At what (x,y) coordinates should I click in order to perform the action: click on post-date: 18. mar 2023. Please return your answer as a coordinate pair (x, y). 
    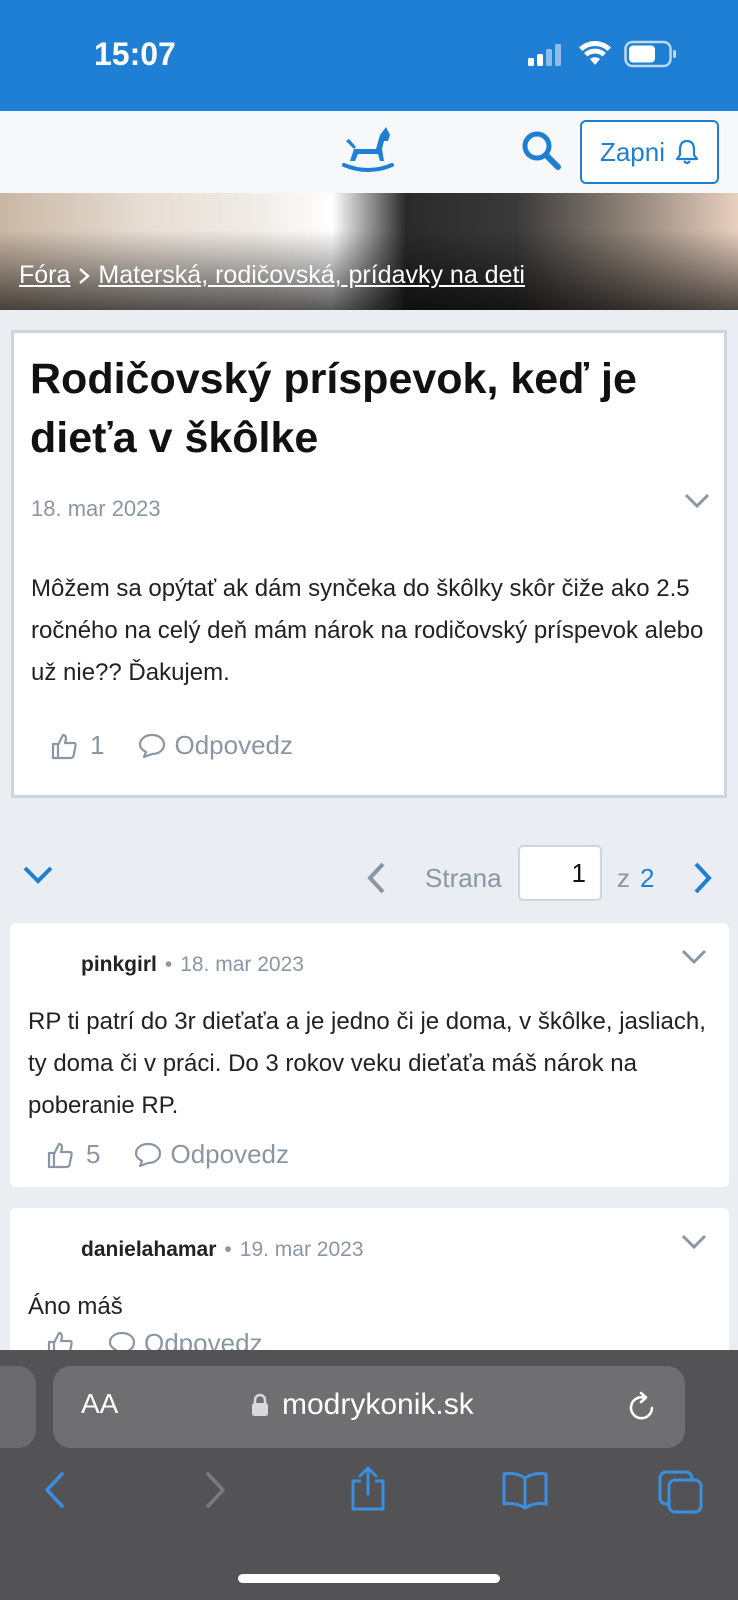
    Looking at the image, I should click on (96, 508).